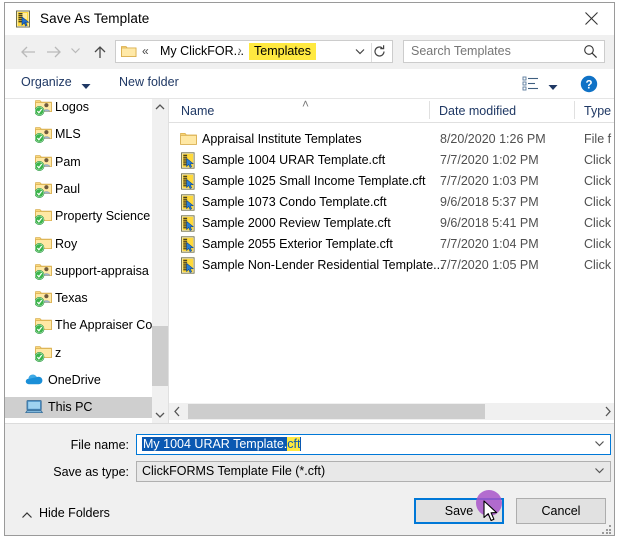 The height and width of the screenshot is (541, 619). I want to click on back-button, so click(28, 52).